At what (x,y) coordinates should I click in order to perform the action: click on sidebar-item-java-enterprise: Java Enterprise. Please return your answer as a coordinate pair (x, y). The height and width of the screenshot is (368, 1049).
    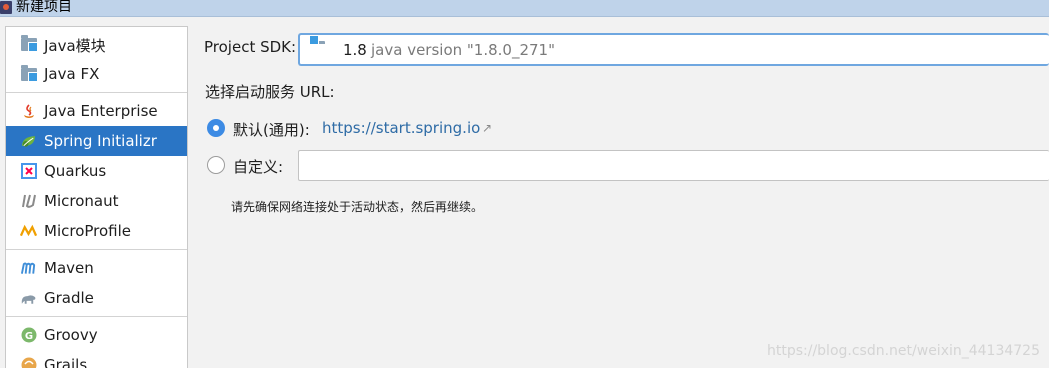
    Looking at the image, I should click on (96, 111).